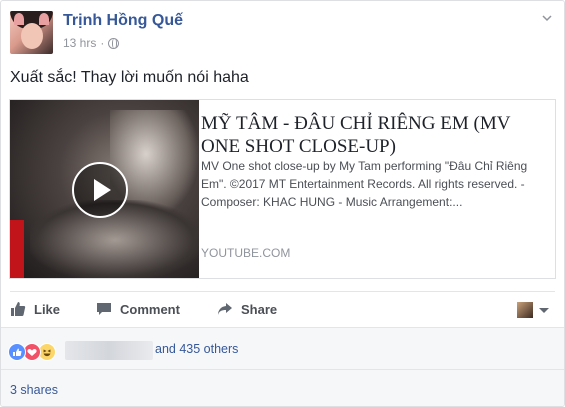  I want to click on viewer-avatar, so click(525, 310).